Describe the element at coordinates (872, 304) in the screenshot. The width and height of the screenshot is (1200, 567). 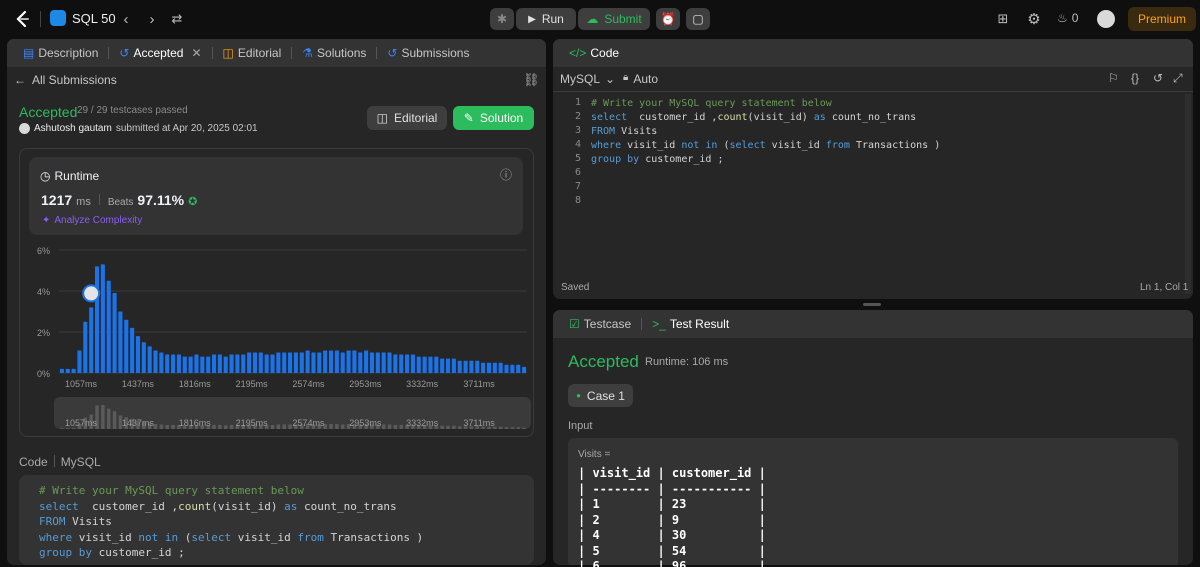
I see `resize-handle` at that location.